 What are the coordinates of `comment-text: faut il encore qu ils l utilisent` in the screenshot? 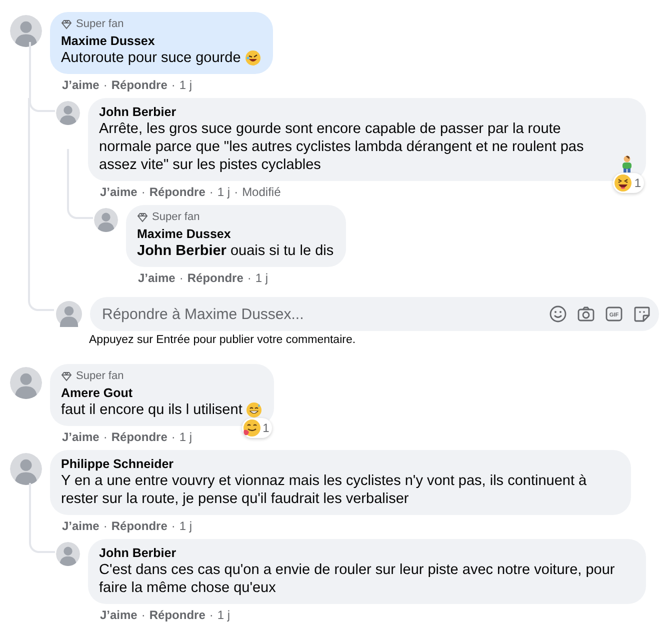 It's located at (151, 410).